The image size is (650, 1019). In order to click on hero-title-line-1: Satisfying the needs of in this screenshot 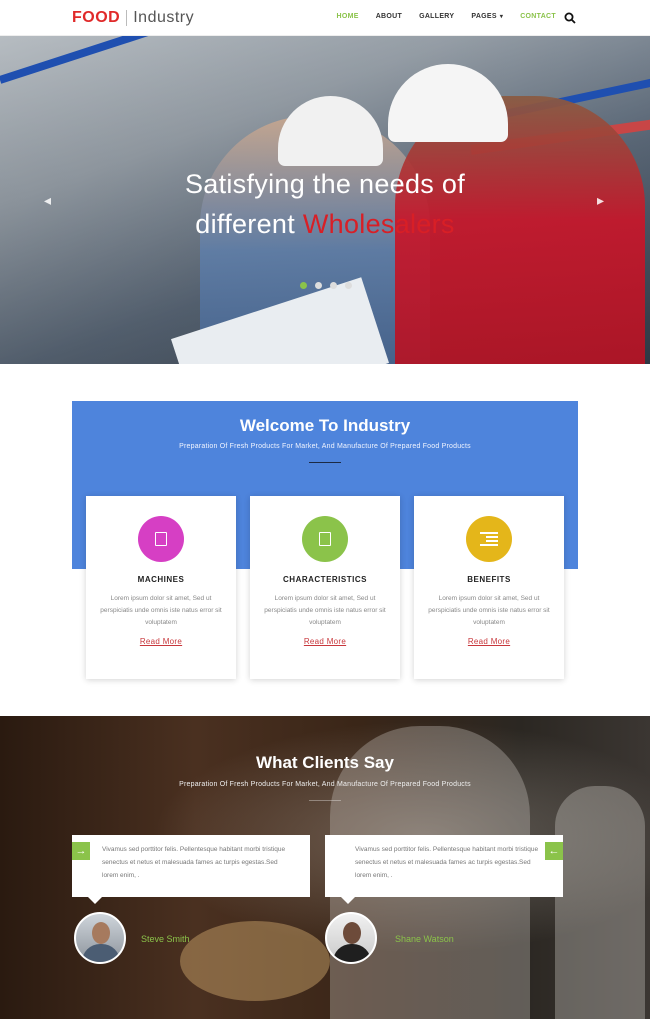, I will do `click(325, 184)`.